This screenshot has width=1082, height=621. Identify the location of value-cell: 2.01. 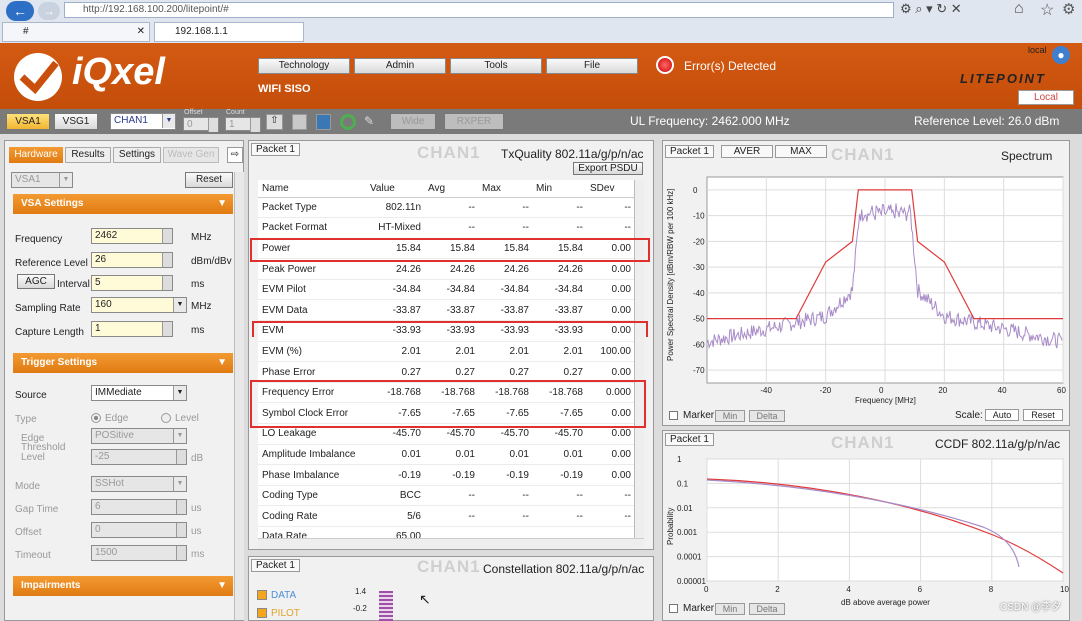
(559, 352).